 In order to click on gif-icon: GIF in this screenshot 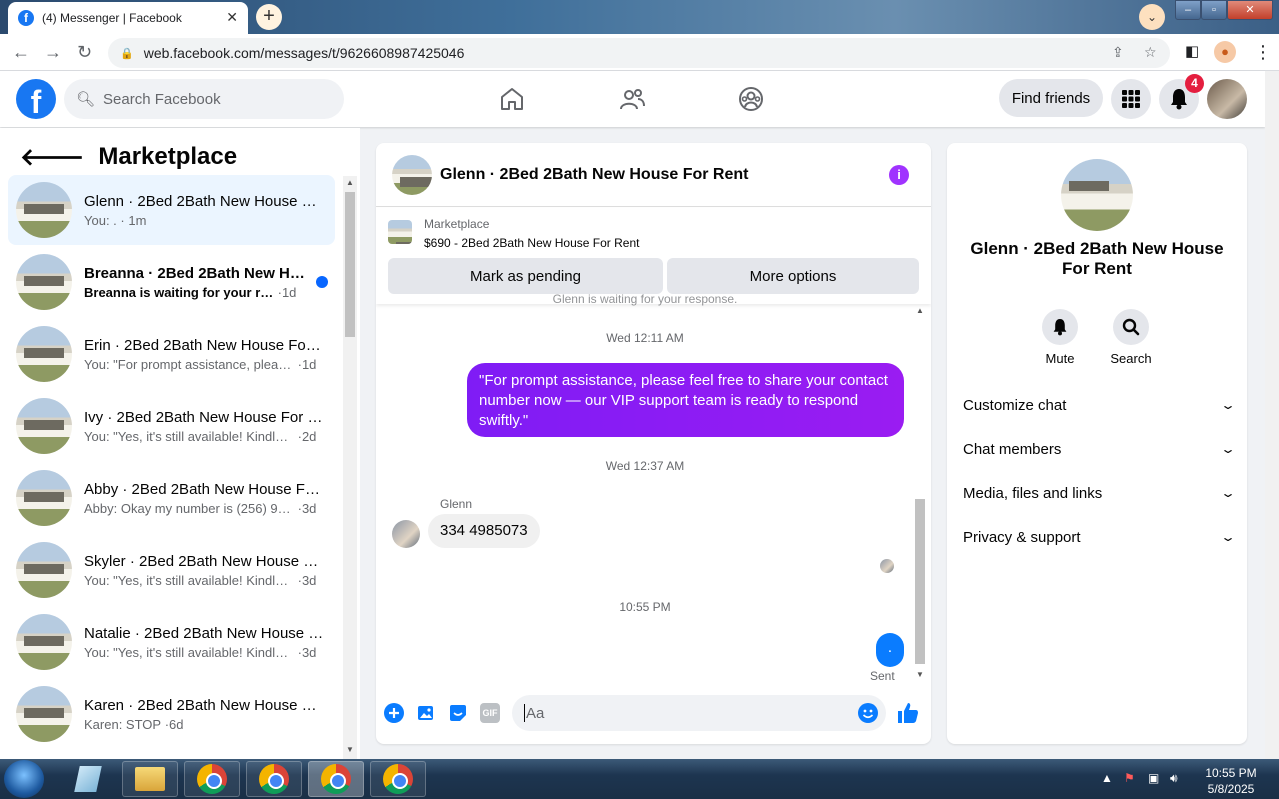, I will do `click(490, 713)`.